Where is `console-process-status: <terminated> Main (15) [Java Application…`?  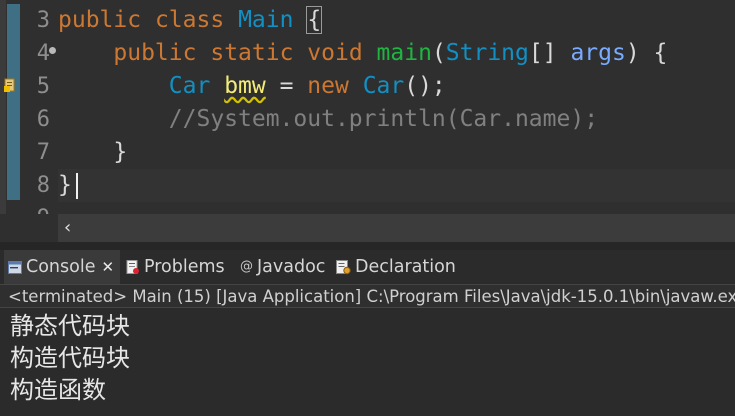
console-process-status: <terminated> Main (15) [Java Application… is located at coordinates (367, 296).